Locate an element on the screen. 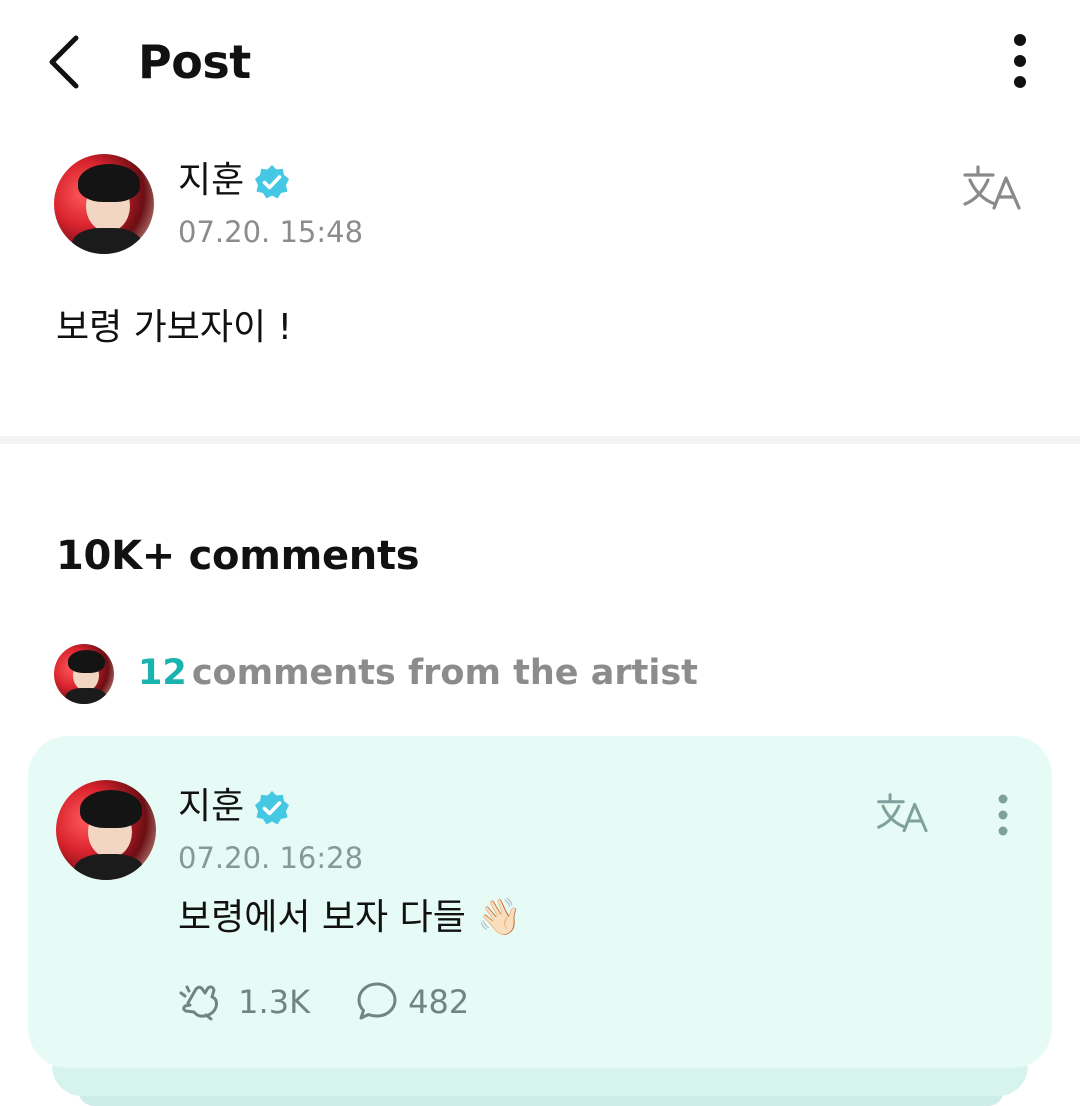 This screenshot has height=1106, width=1080. artist-comments-link: 12 comments from the artist is located at coordinates (376, 673).